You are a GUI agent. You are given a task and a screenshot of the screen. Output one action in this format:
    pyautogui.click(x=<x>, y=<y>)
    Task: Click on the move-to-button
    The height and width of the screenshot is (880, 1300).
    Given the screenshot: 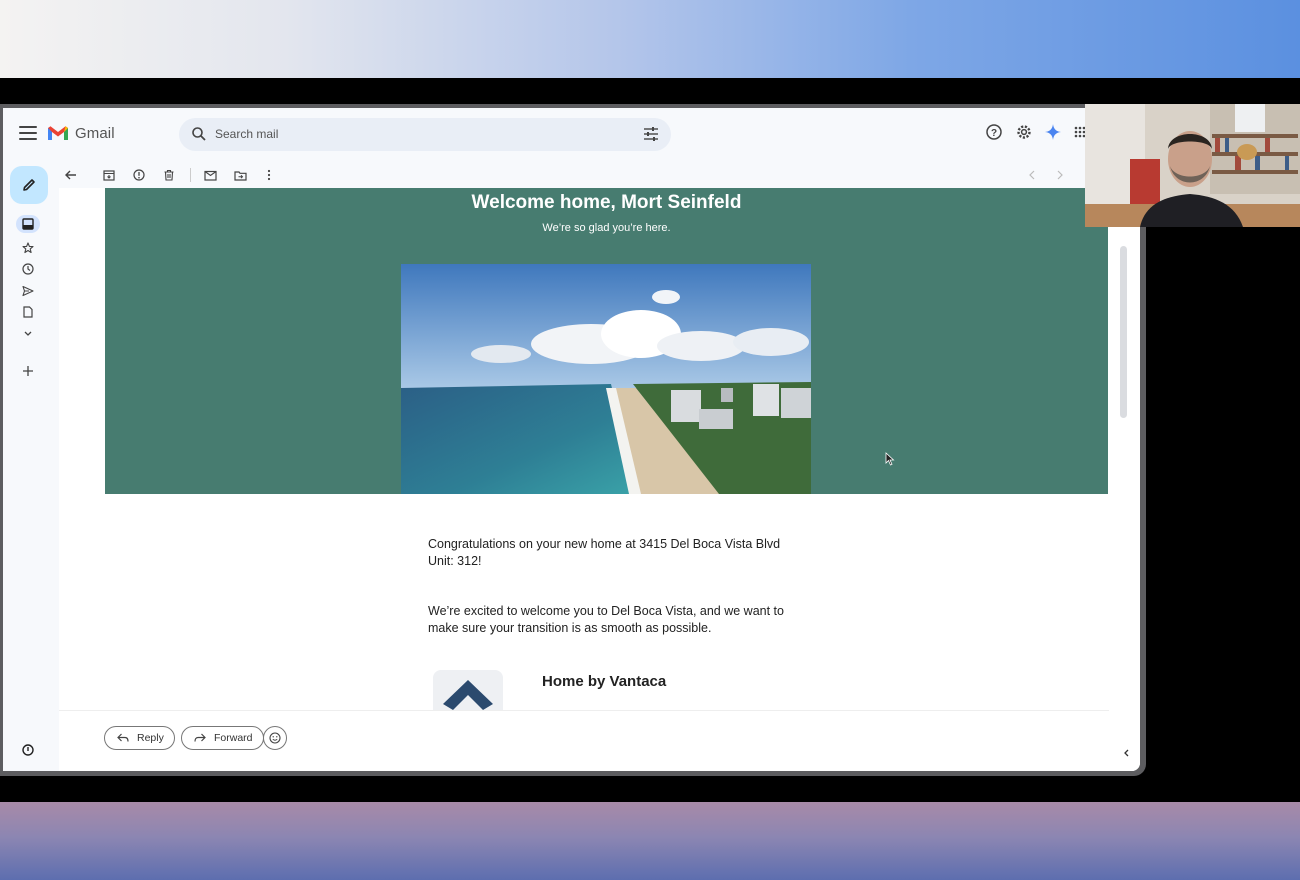 What is the action you would take?
    pyautogui.click(x=240, y=175)
    